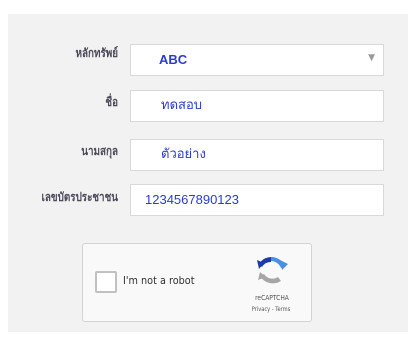  What do you see at coordinates (111, 102) in the screenshot?
I see `first-name-label: ชื่อ` at bounding box center [111, 102].